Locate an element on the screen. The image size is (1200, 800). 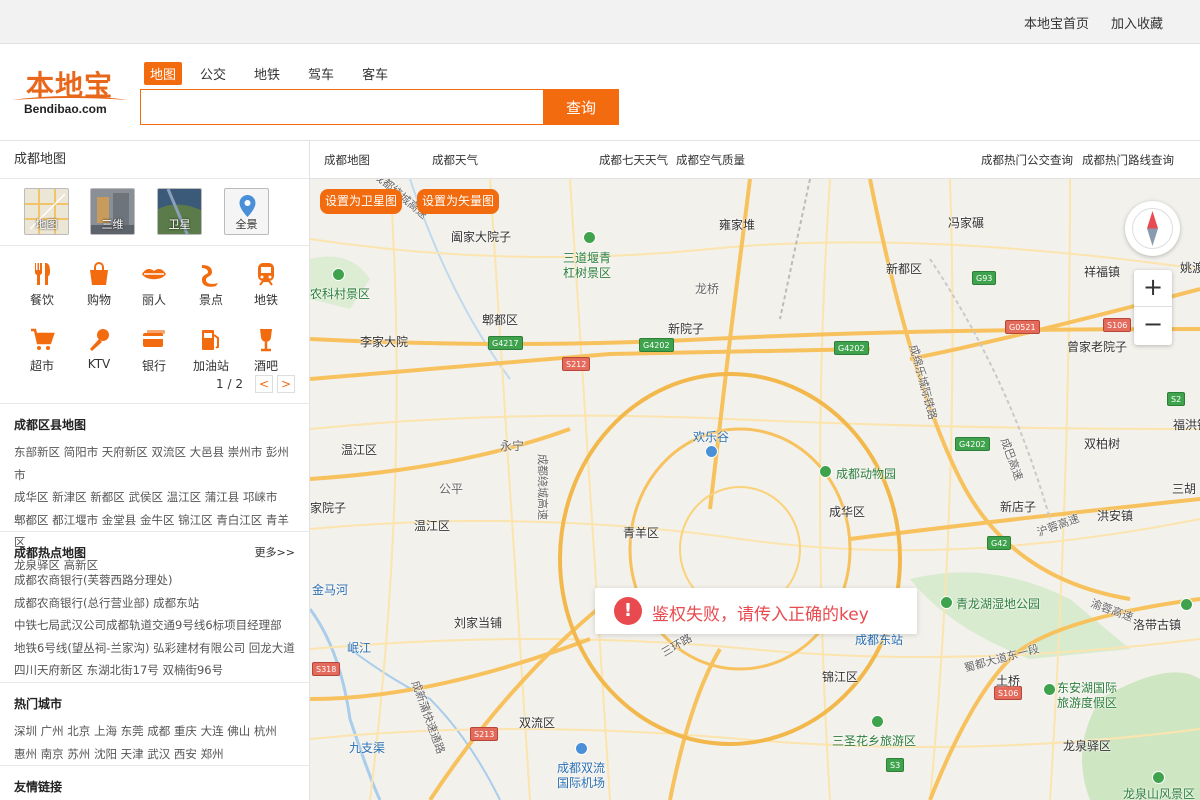
map-label: 公平 is located at coordinates (451, 489).